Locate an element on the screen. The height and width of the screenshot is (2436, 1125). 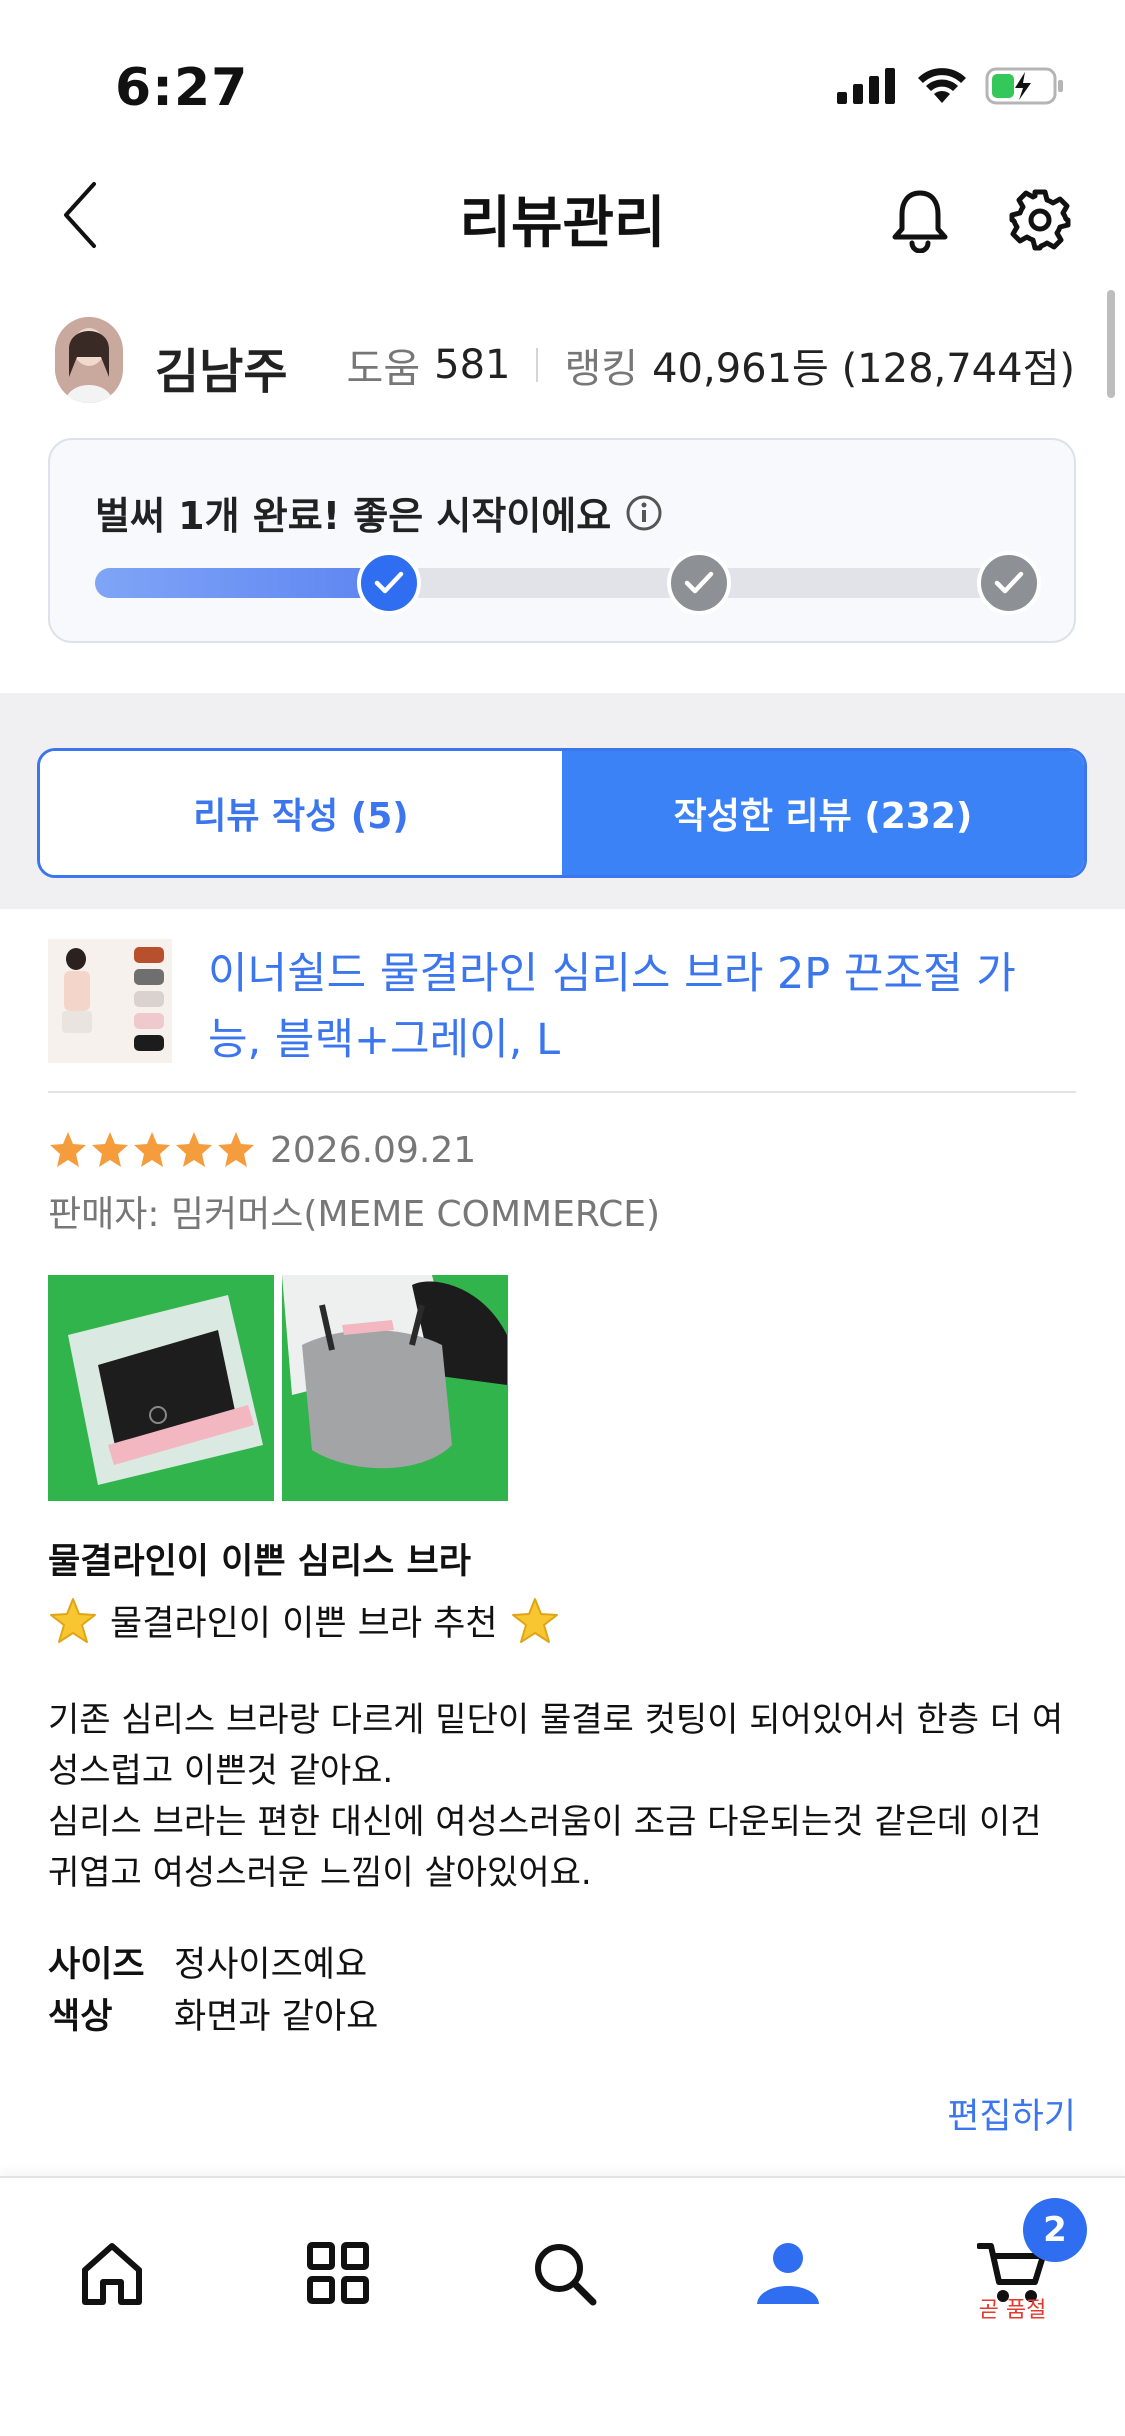
rank-label: 랭킹 is located at coordinates (601, 369).